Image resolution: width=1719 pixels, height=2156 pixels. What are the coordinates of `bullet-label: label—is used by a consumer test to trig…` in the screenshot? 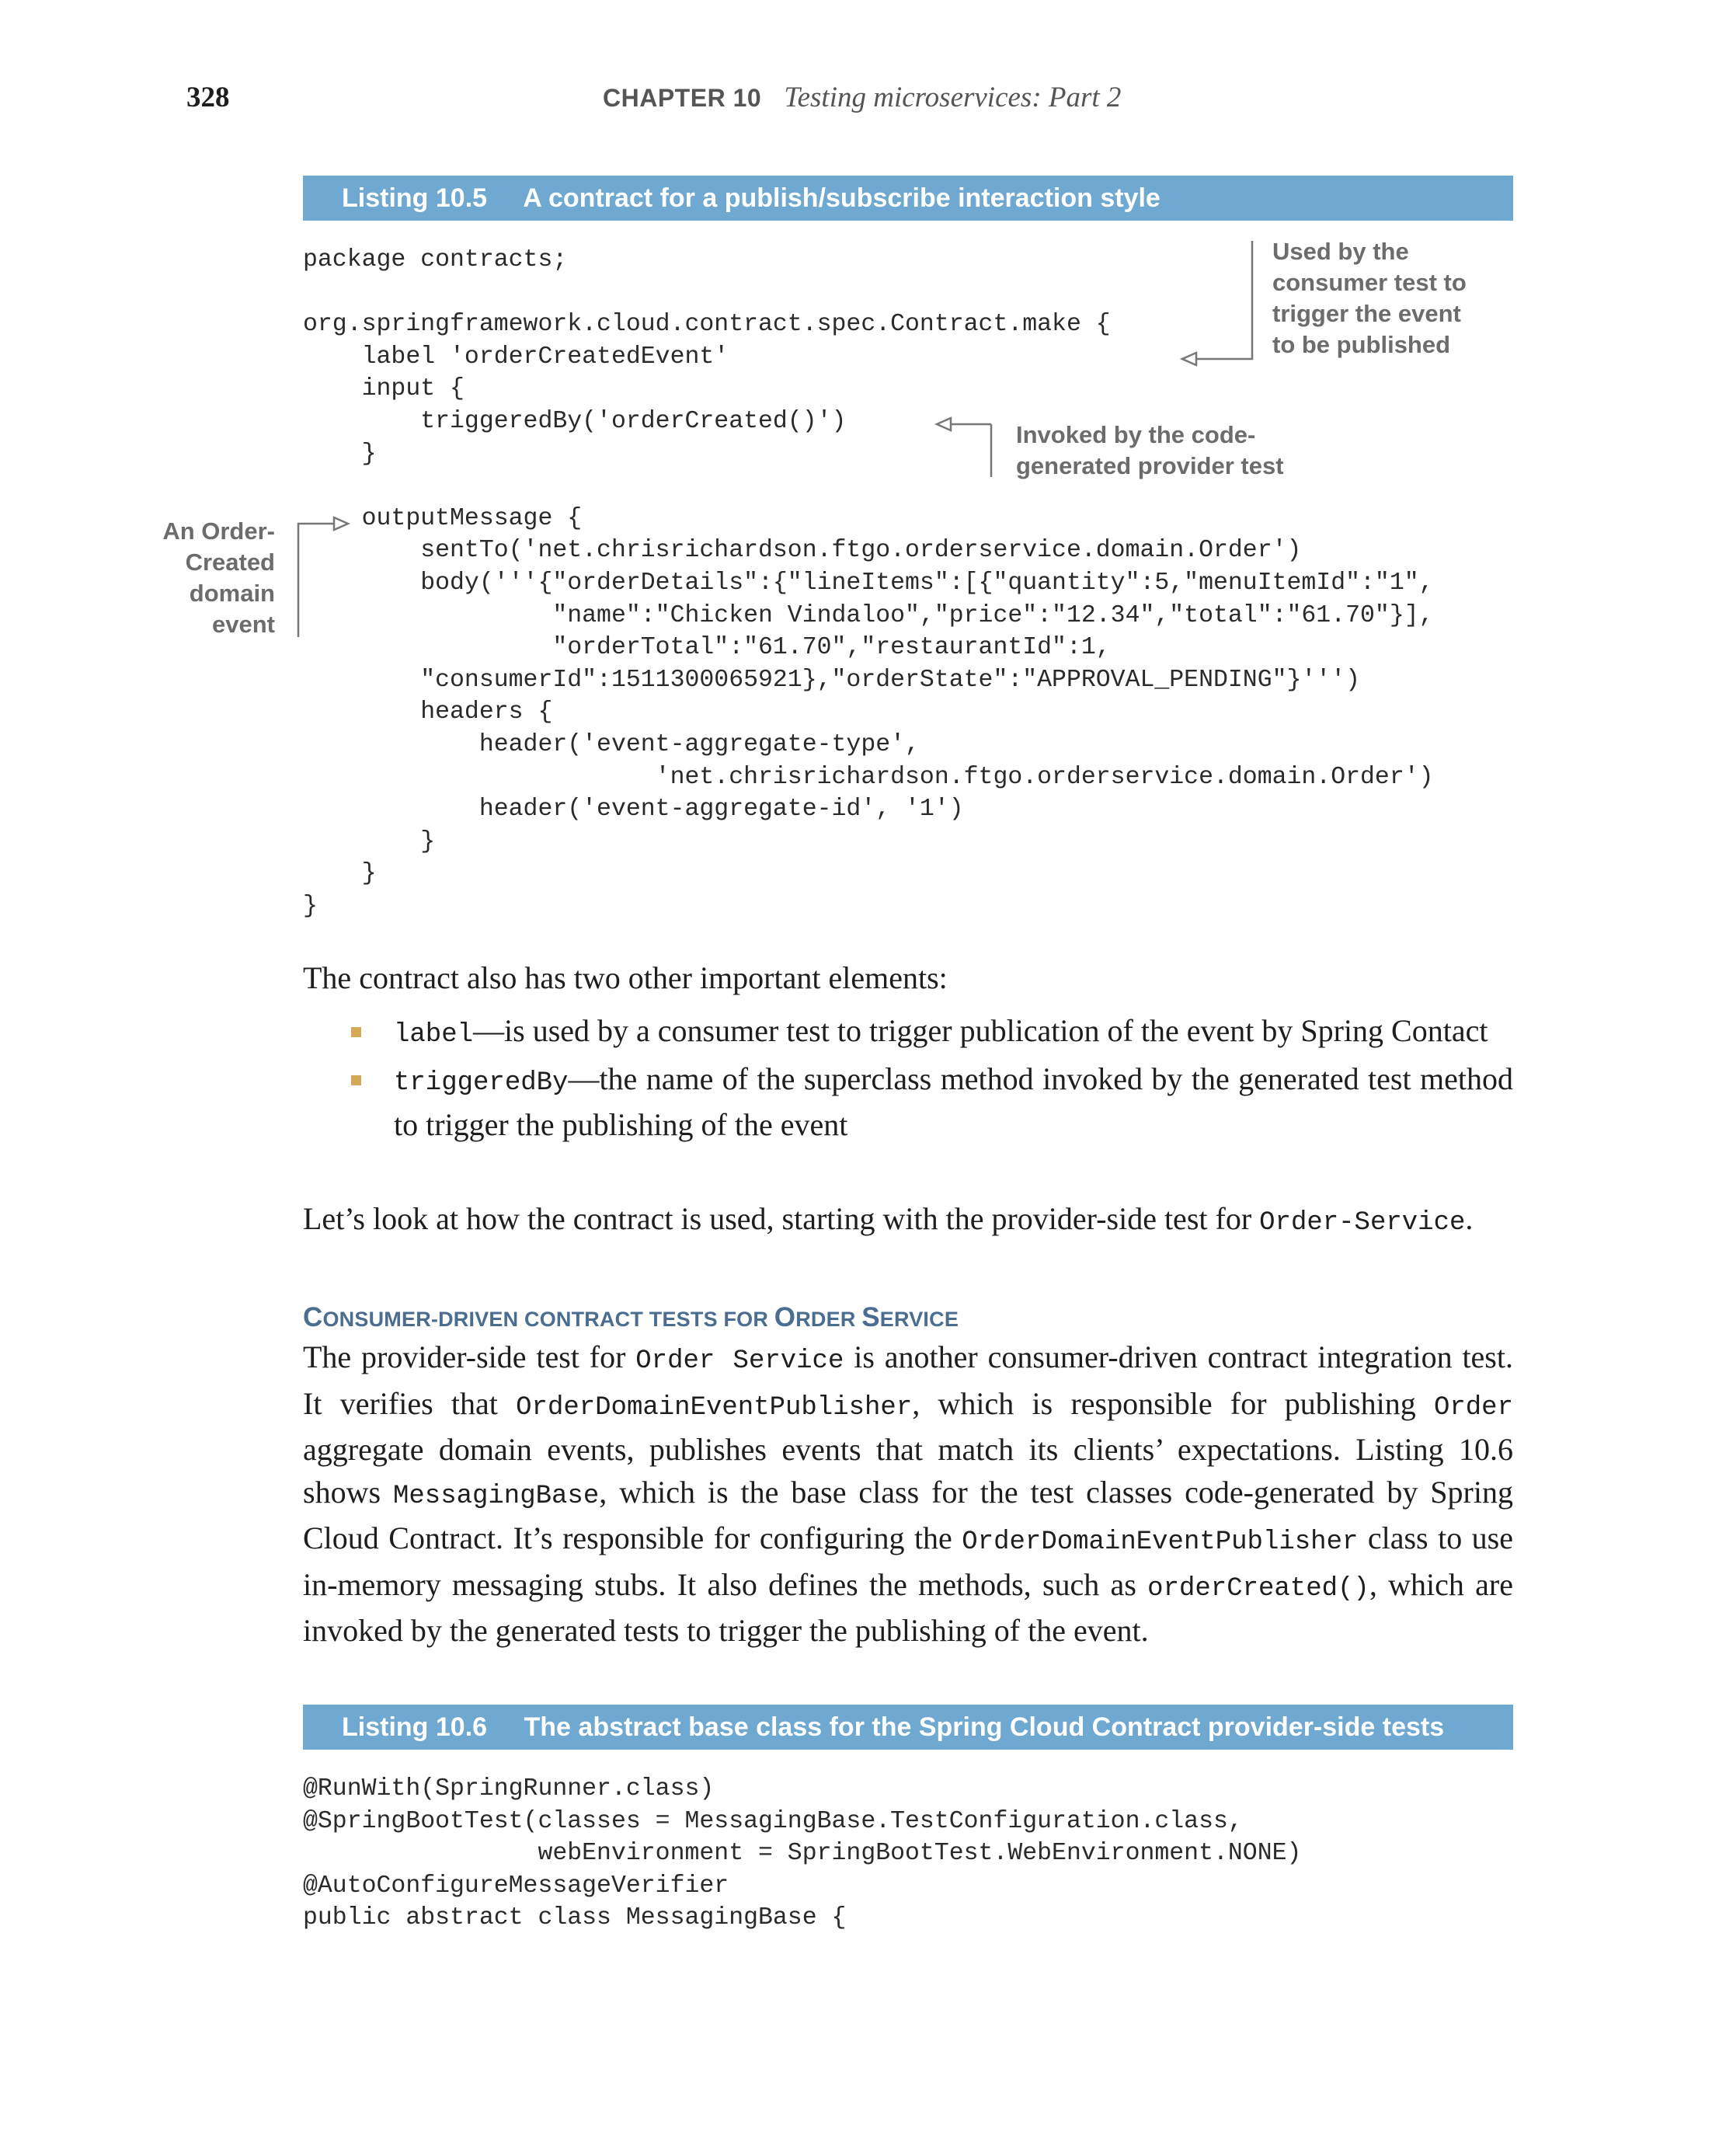 It's located at (932, 1033).